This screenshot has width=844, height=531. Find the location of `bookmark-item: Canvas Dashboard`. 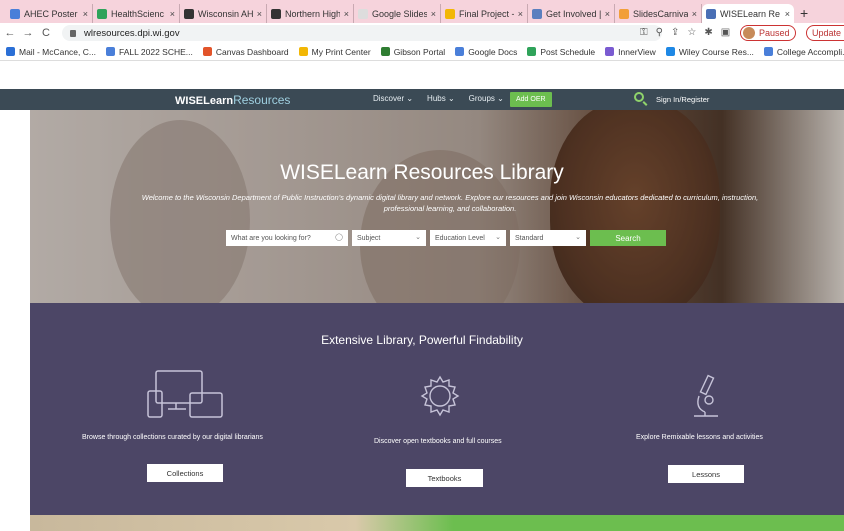

bookmark-item: Canvas Dashboard is located at coordinates (245, 51).